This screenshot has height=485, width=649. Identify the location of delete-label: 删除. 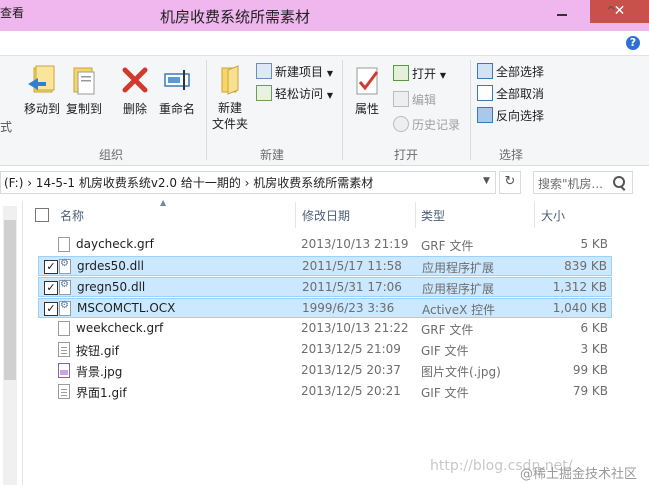
(134, 109).